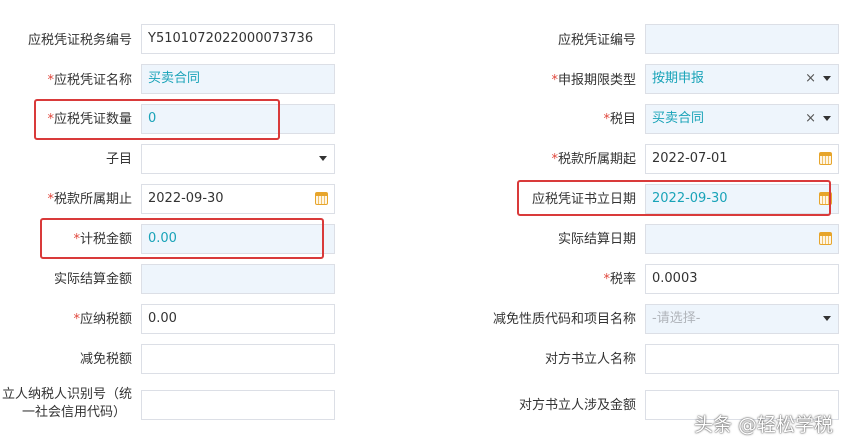 The width and height of the screenshot is (845, 445). What do you see at coordinates (742, 239) in the screenshot?
I see `actual-settlement-date-field` at bounding box center [742, 239].